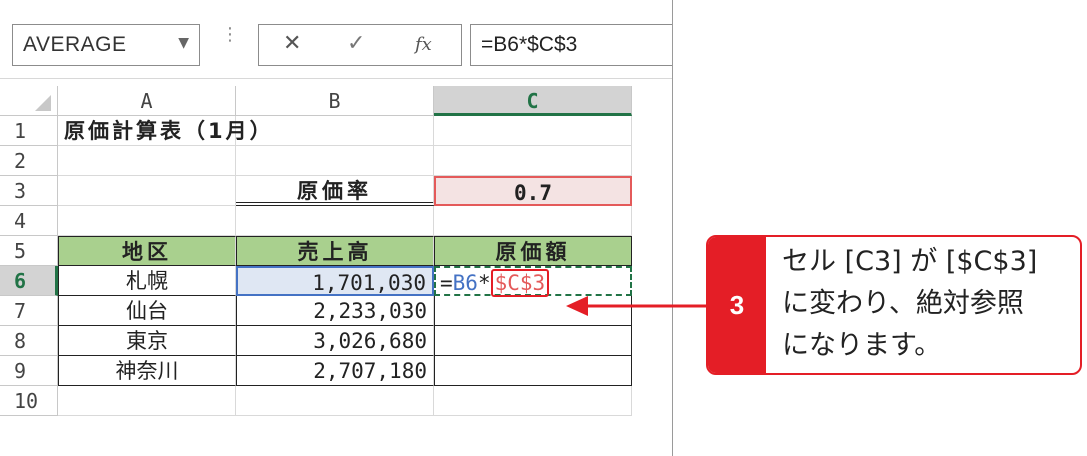 Image resolution: width=1087 pixels, height=456 pixels. Describe the element at coordinates (910, 261) in the screenshot. I see `callout-line-1: セル [C3] が [$C$3]` at that location.